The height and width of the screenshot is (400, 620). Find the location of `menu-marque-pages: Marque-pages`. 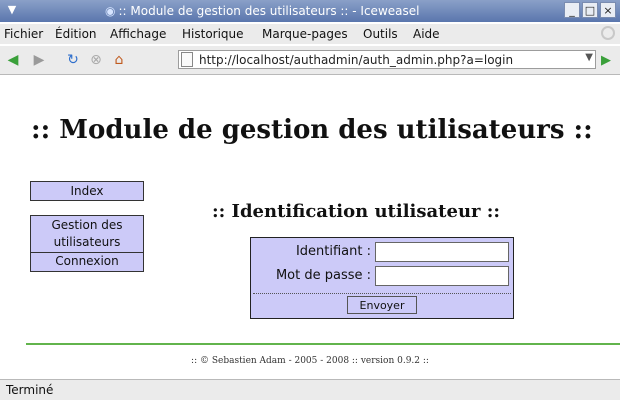

menu-marque-pages: Marque-pages is located at coordinates (305, 34).